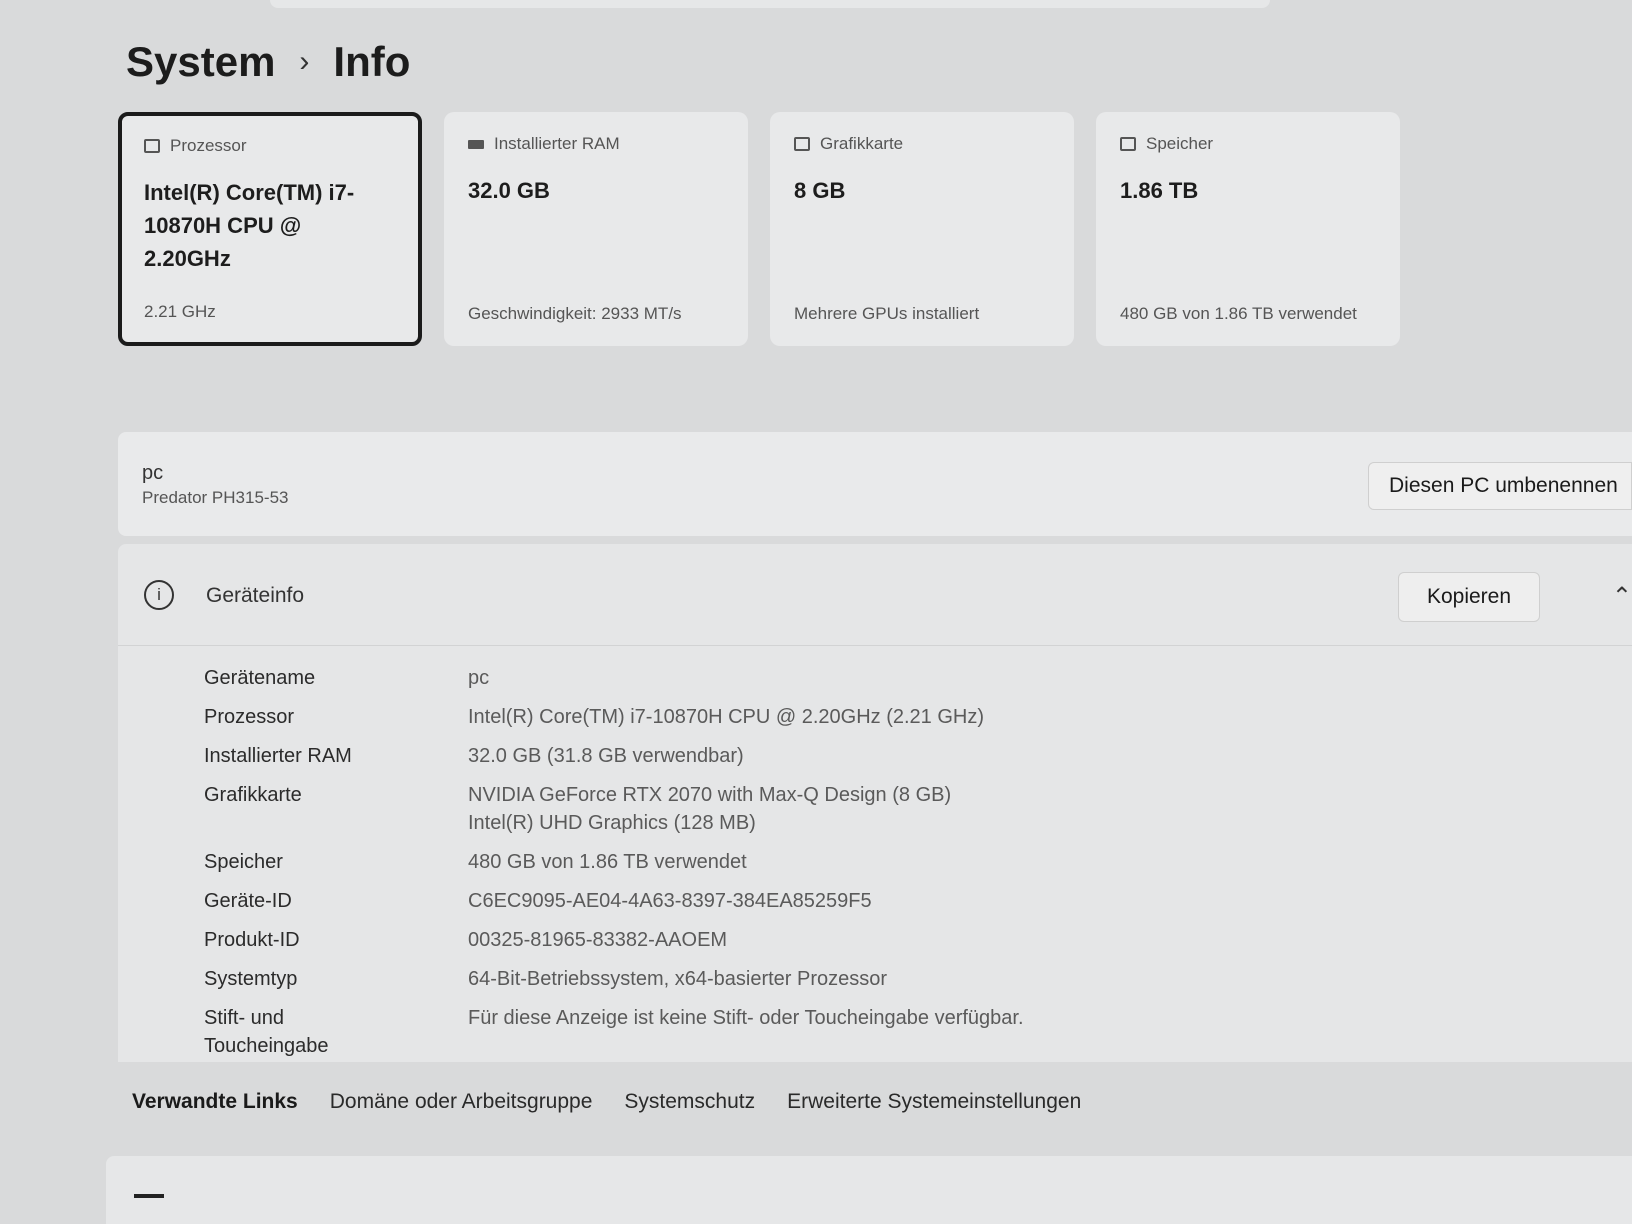 The width and height of the screenshot is (1632, 1224). I want to click on card-head: Prozessor, so click(270, 146).